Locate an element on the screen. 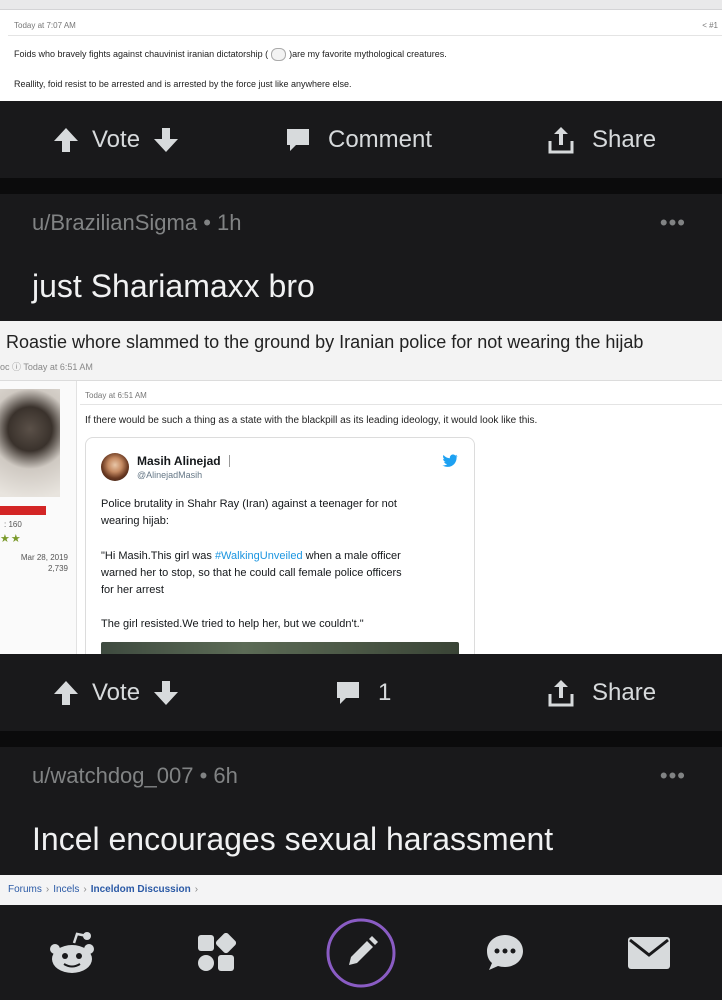 The height and width of the screenshot is (1000, 722). user-sidebar: : 160 ★★ Mar 28, 2019 2,739 is located at coordinates (38, 517).